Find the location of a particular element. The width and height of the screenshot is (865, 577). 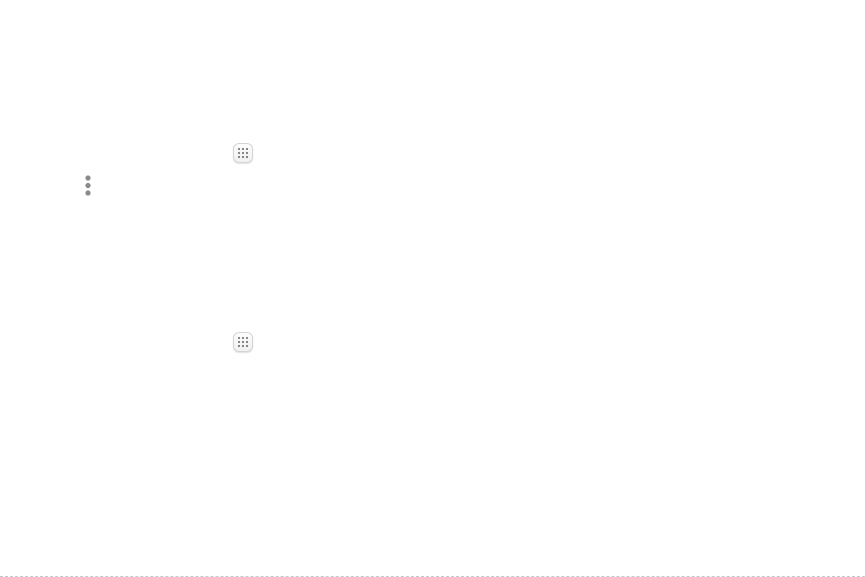

more-options-vertical-icon is located at coordinates (88, 185).